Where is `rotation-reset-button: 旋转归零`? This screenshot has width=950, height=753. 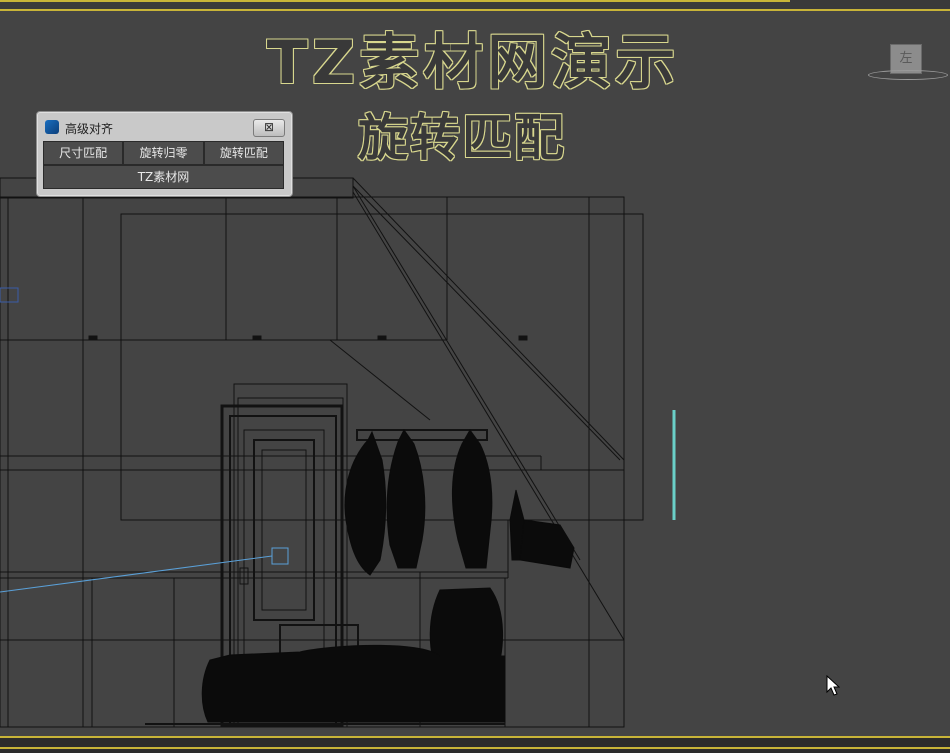
rotation-reset-button: 旋转归零 is located at coordinates (163, 153).